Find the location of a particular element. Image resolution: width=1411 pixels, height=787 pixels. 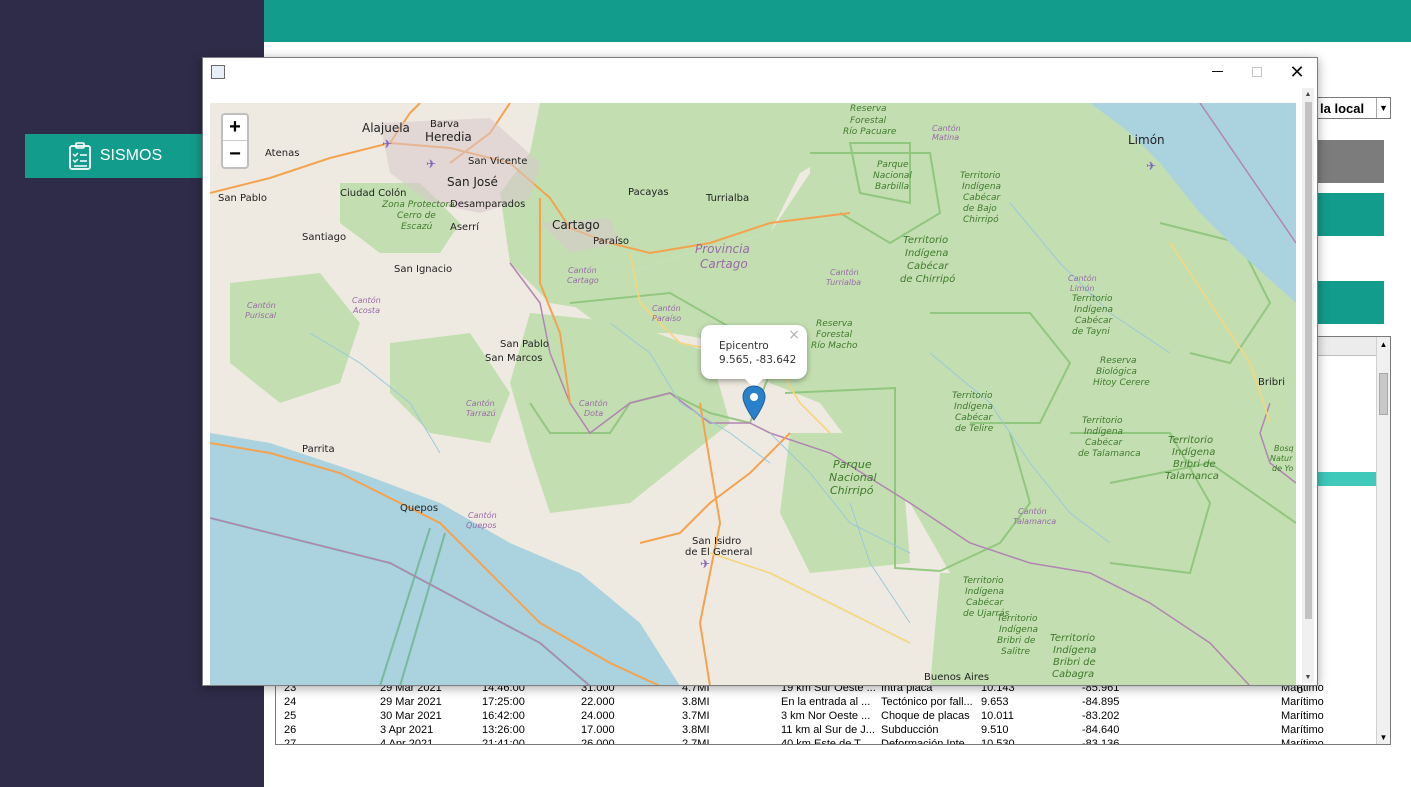

svg-text: Forestal is located at coordinates (834, 335).